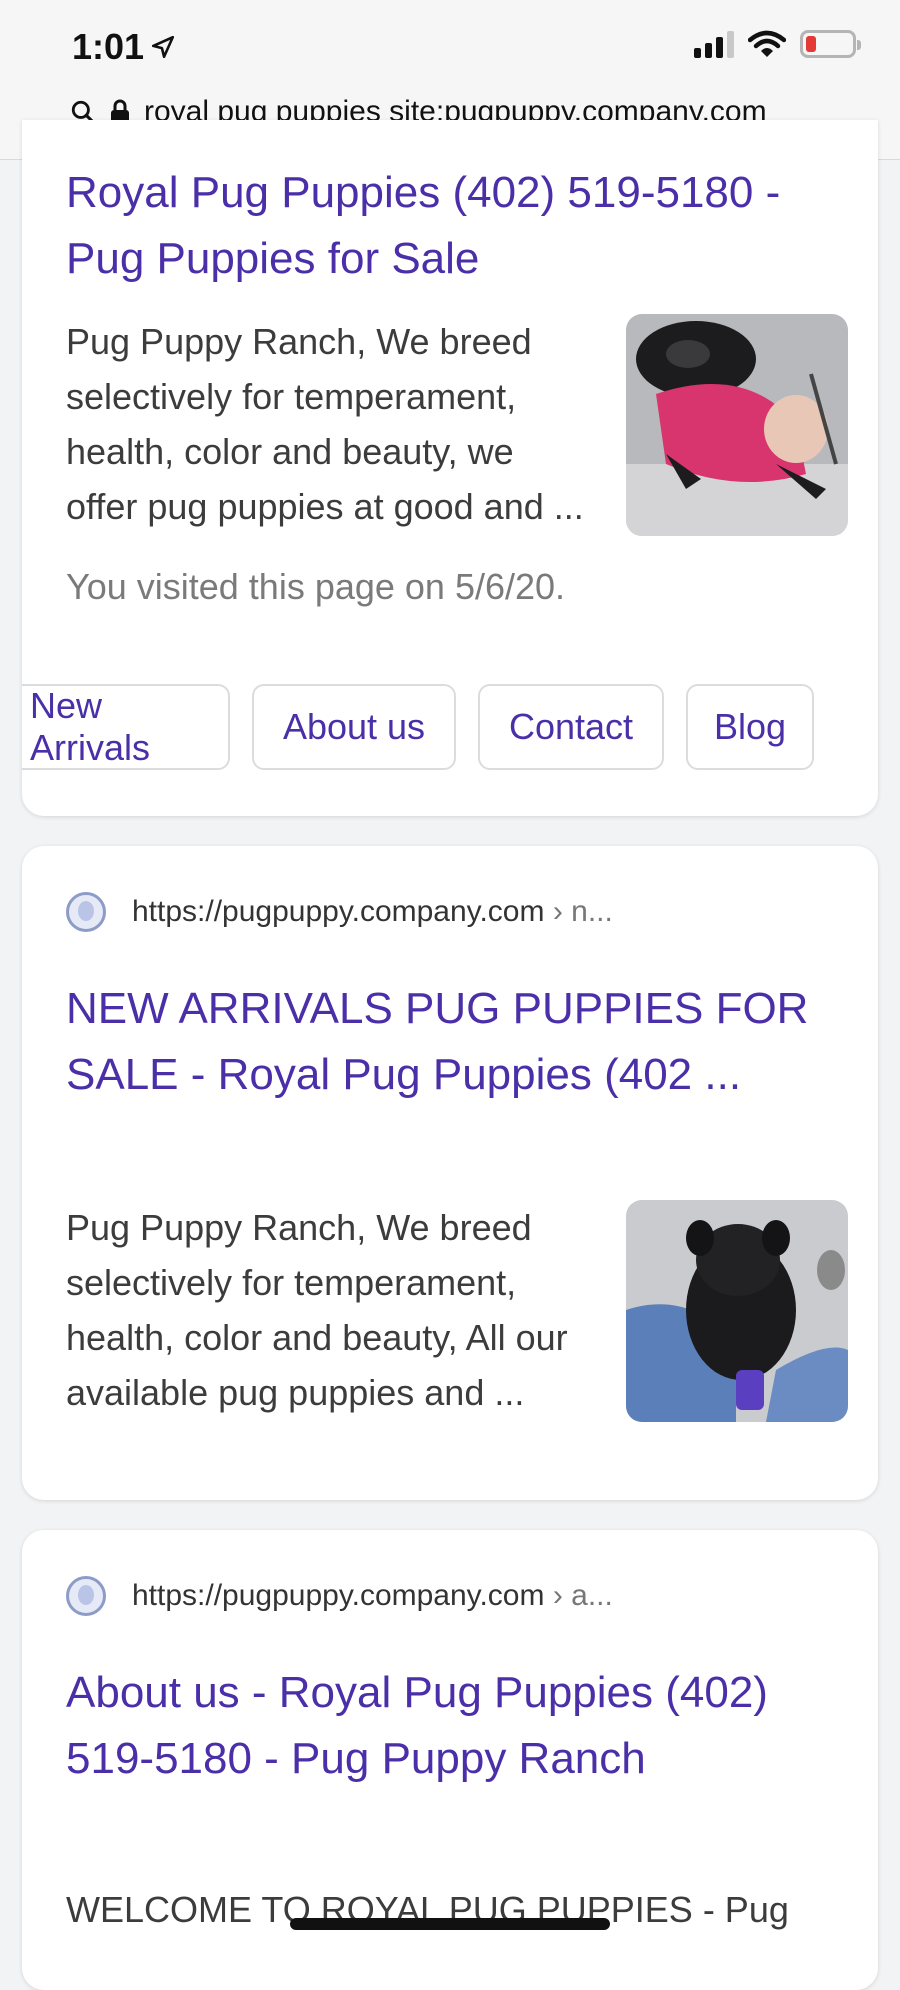  Describe the element at coordinates (163, 47) in the screenshot. I see `location-arrow-icon` at that location.